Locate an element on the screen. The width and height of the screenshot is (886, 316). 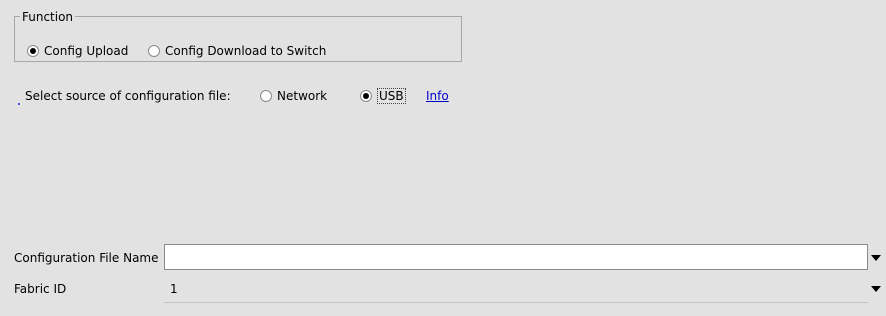
fabric-id-label: Fabric ID is located at coordinates (40, 289).